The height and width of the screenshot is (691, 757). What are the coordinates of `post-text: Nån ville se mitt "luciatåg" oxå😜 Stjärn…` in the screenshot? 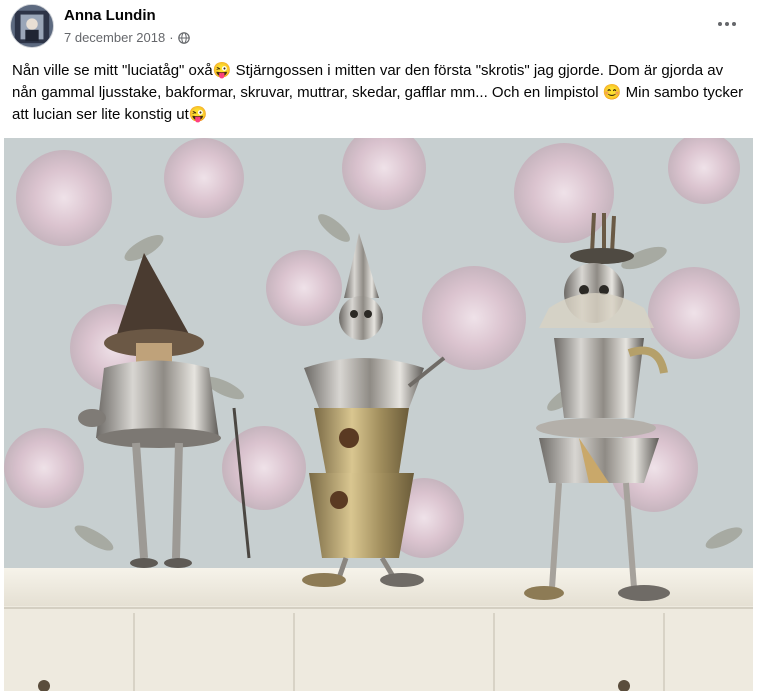 It's located at (380, 92).